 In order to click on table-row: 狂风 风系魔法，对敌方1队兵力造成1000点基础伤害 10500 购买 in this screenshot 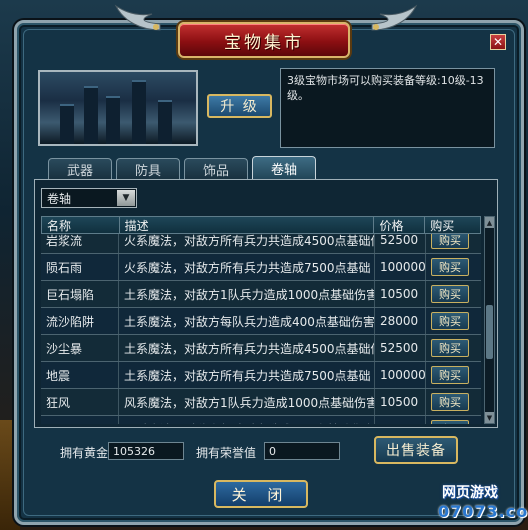, I will do `click(261, 402)`.